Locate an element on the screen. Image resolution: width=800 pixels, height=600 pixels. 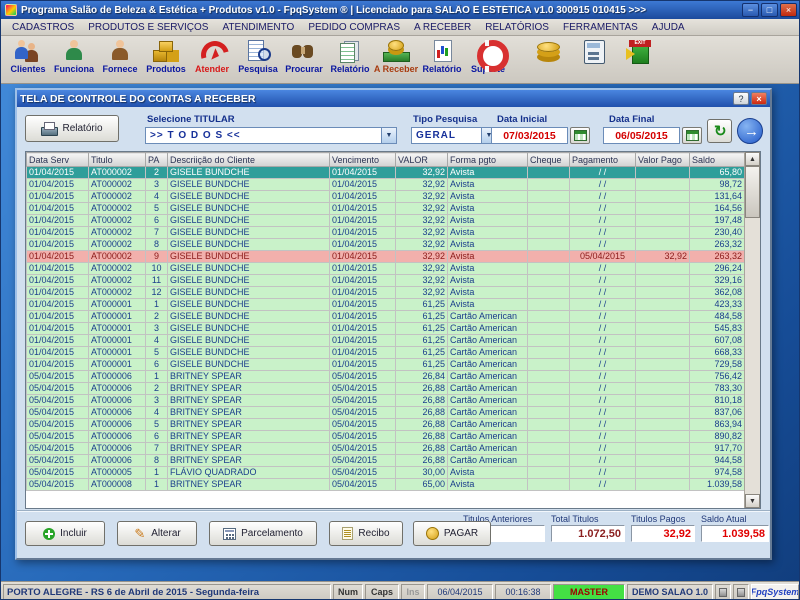
vertical-scrollbar: ▲ ▼ is located at coordinates (752, 330).